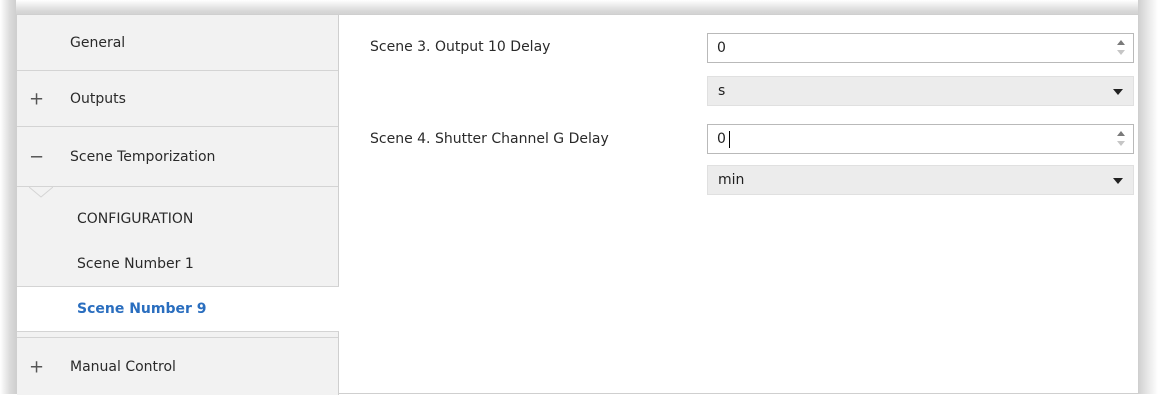 The width and height of the screenshot is (1158, 395). What do you see at coordinates (135, 264) in the screenshot?
I see `sidebar-subitem-label: Scene Number 1` at bounding box center [135, 264].